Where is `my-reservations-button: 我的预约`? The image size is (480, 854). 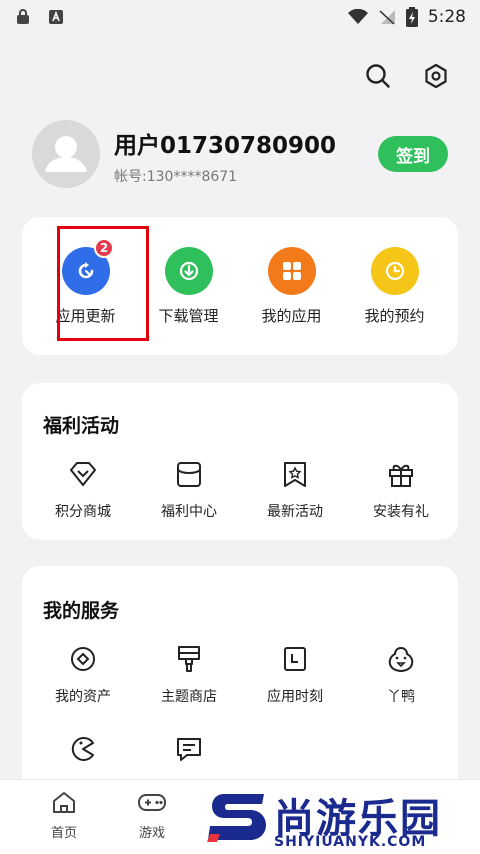
my-reservations-button: 我的预约 is located at coordinates (394, 286).